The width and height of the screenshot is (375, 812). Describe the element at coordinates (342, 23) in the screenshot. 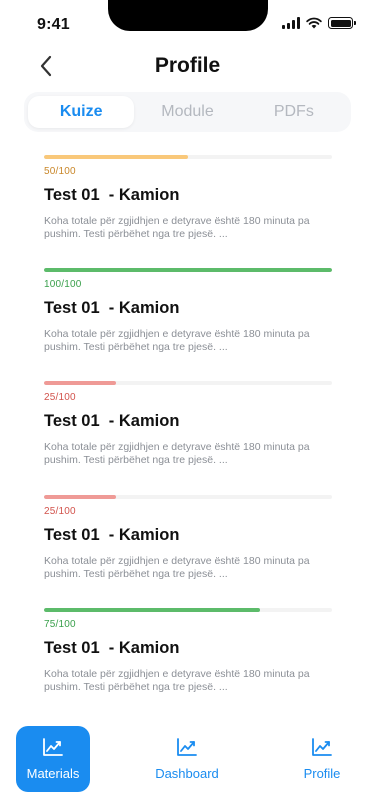

I see `battery-icon` at that location.